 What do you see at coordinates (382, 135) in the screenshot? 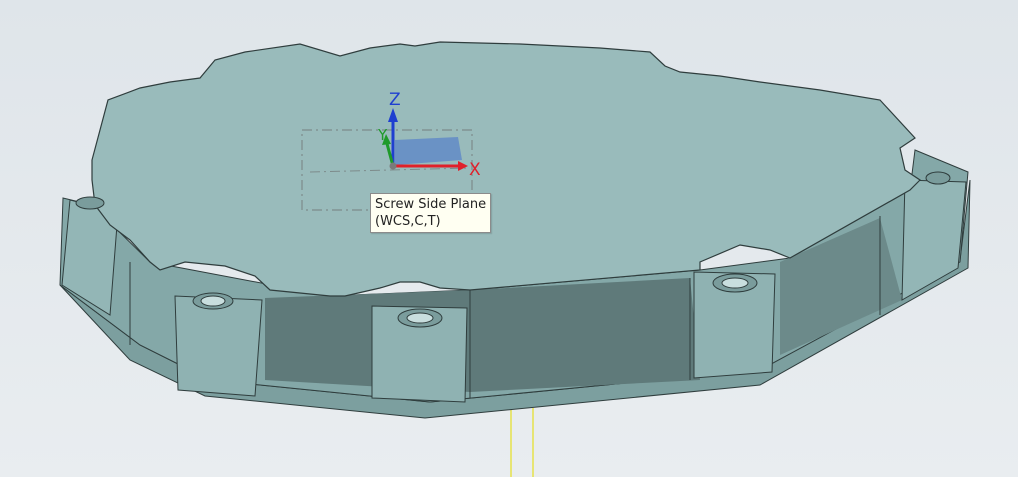
I see `y-axis-label: Y` at bounding box center [382, 135].